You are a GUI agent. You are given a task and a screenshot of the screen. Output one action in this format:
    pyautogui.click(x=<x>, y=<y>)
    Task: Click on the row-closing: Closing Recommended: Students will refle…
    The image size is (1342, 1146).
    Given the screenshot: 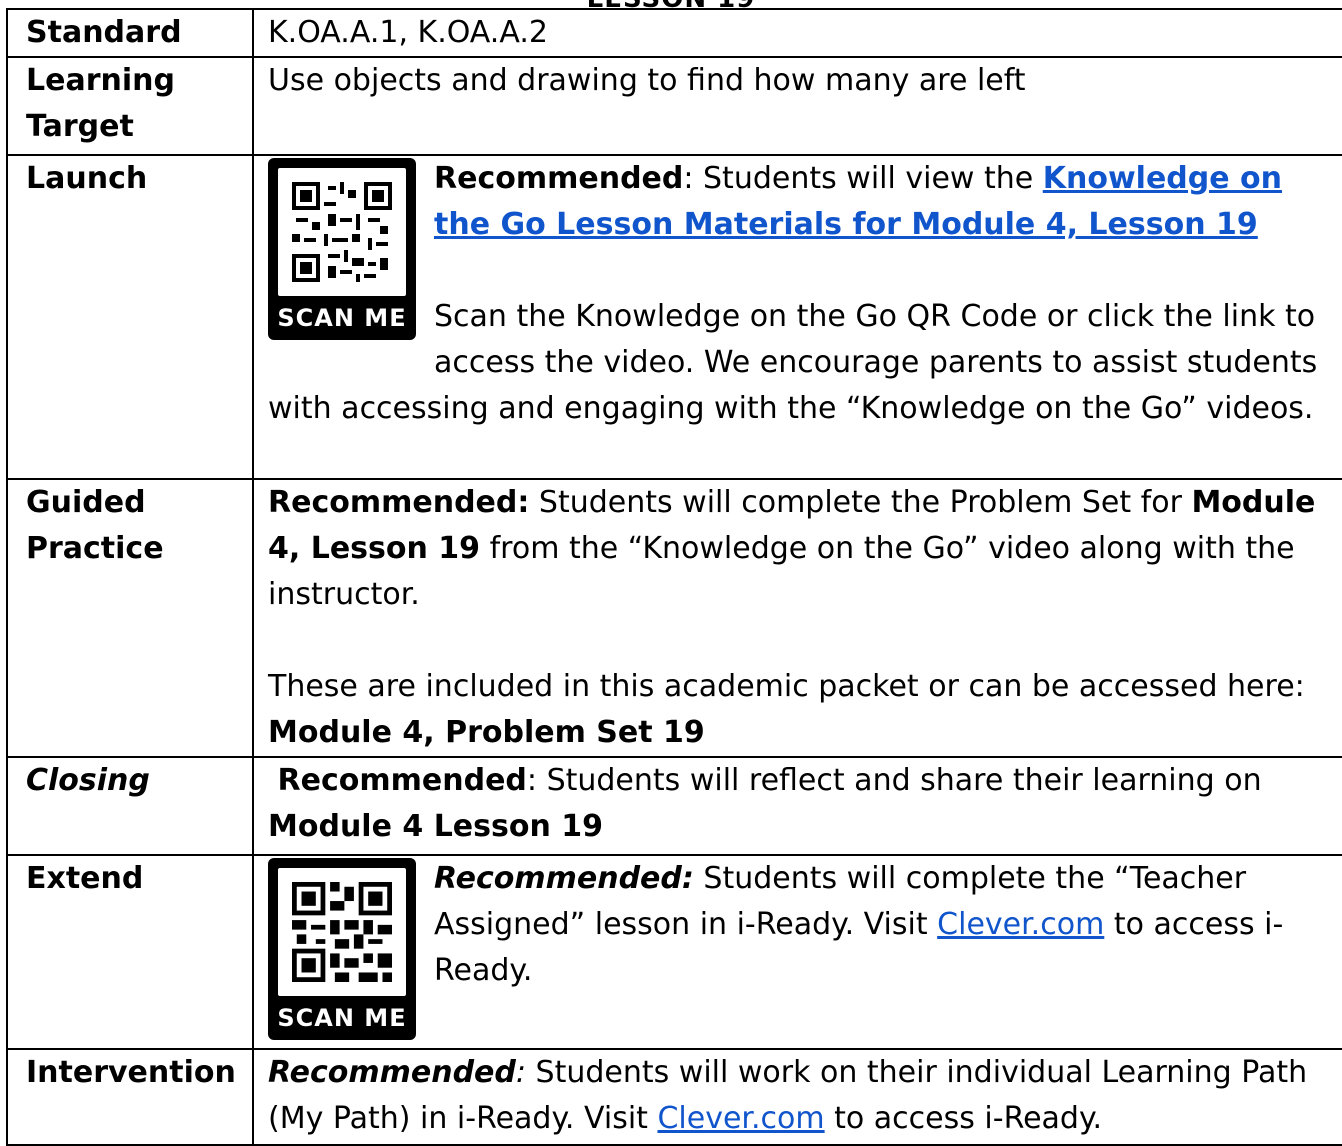 What is the action you would take?
    pyautogui.click(x=674, y=806)
    